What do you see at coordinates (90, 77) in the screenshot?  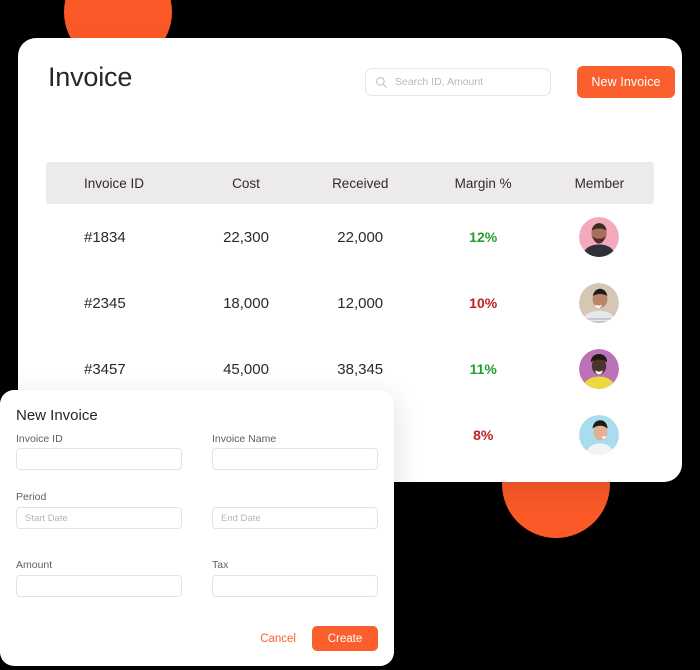 I see `page-title: Invoice` at bounding box center [90, 77].